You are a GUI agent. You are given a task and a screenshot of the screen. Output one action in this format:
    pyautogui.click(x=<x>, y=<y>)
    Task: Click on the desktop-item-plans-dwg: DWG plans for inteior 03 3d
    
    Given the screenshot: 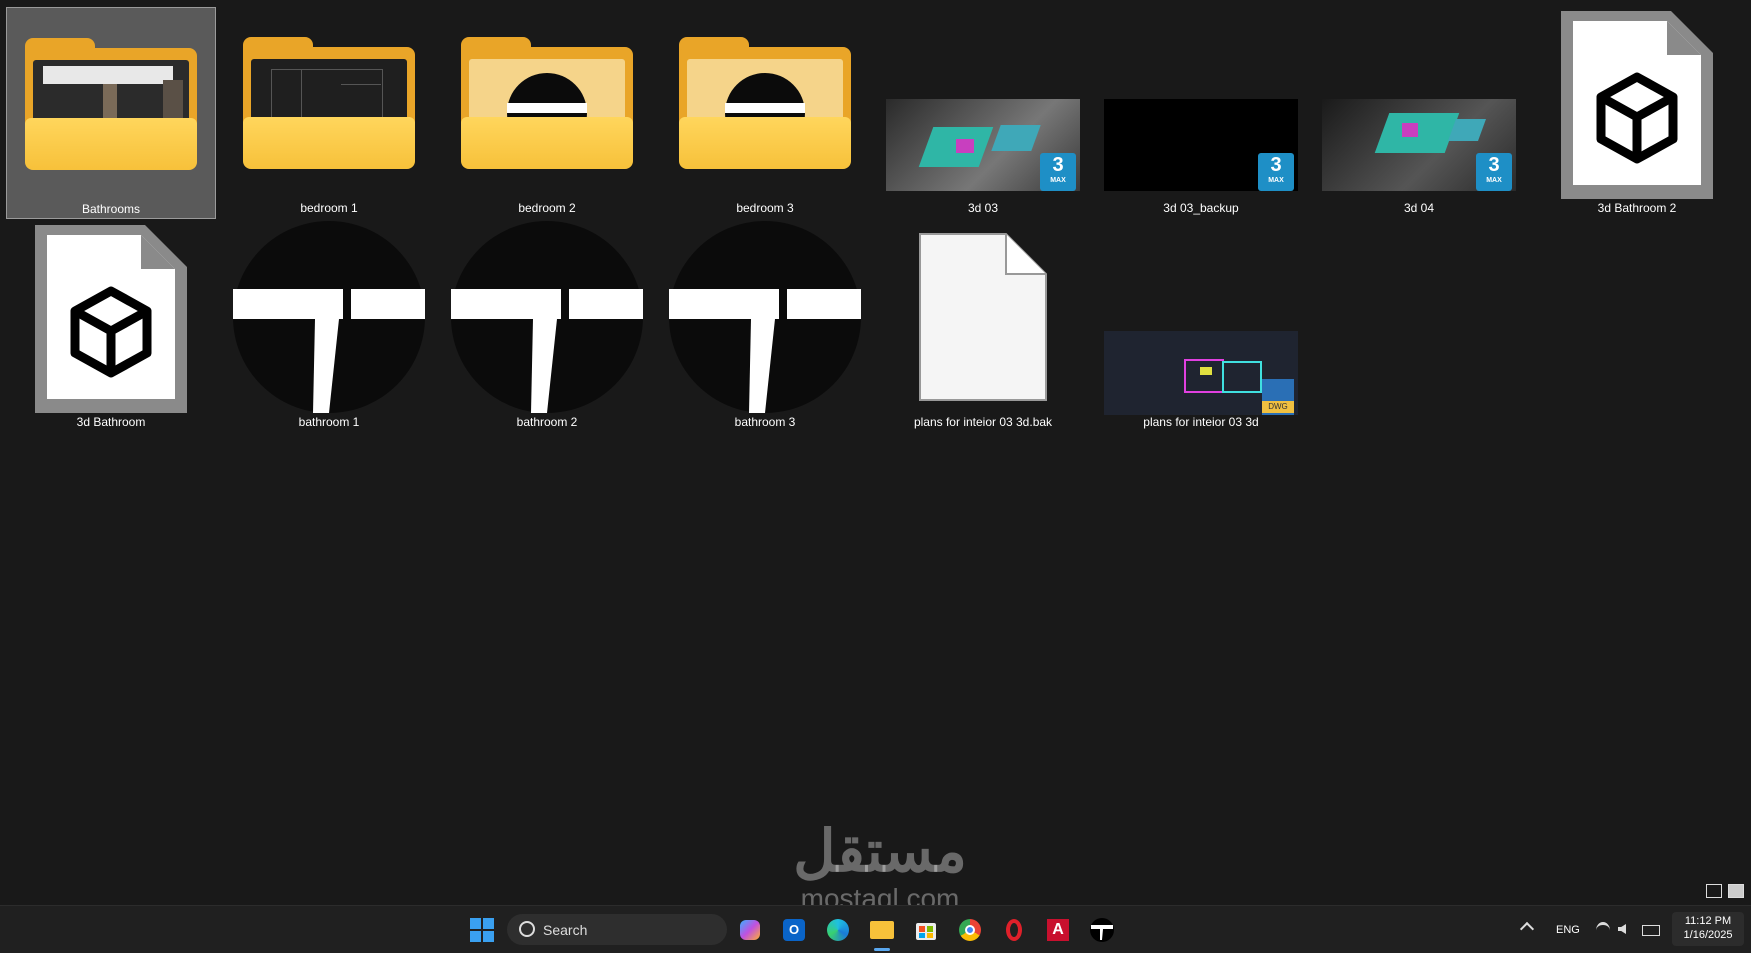 What is the action you would take?
    pyautogui.click(x=1201, y=327)
    